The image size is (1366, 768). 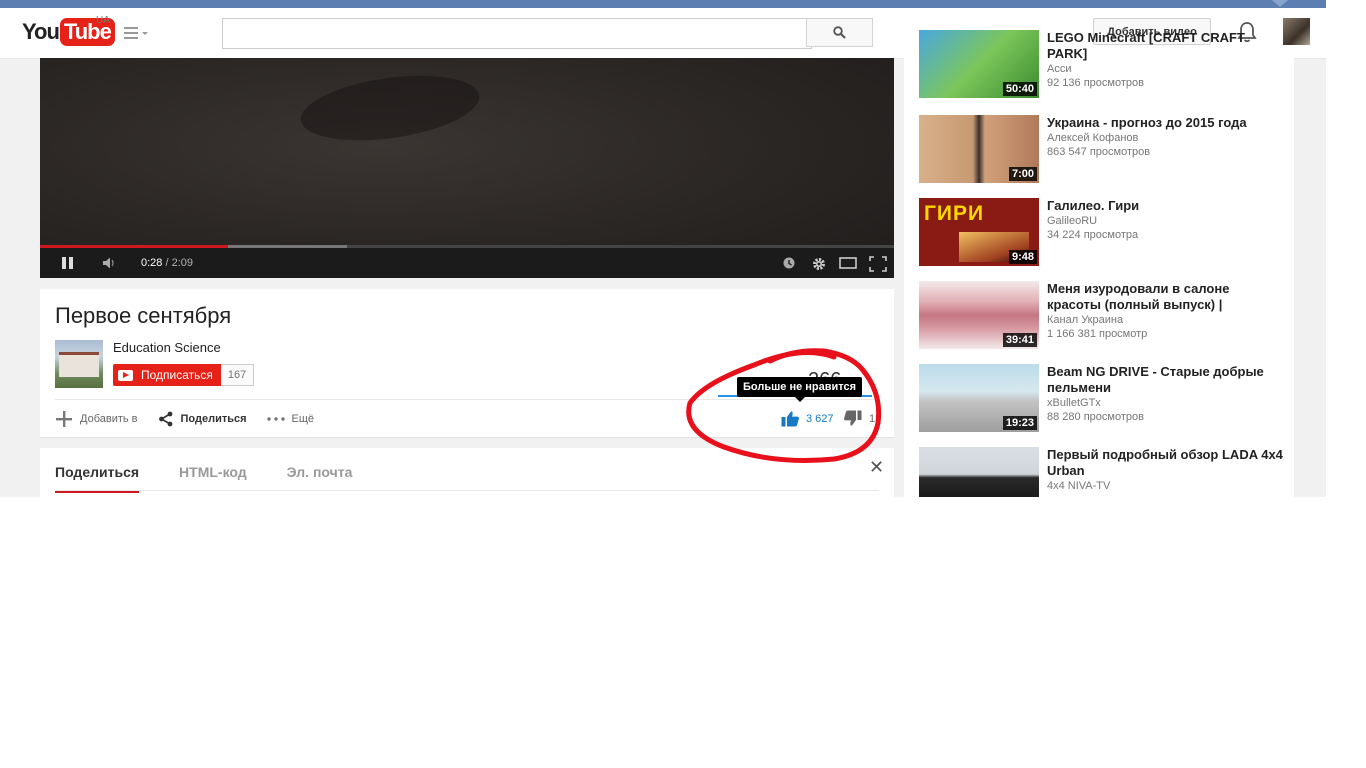 I want to click on video-thumbnail: ГИРИ 9:48, so click(x=979, y=232).